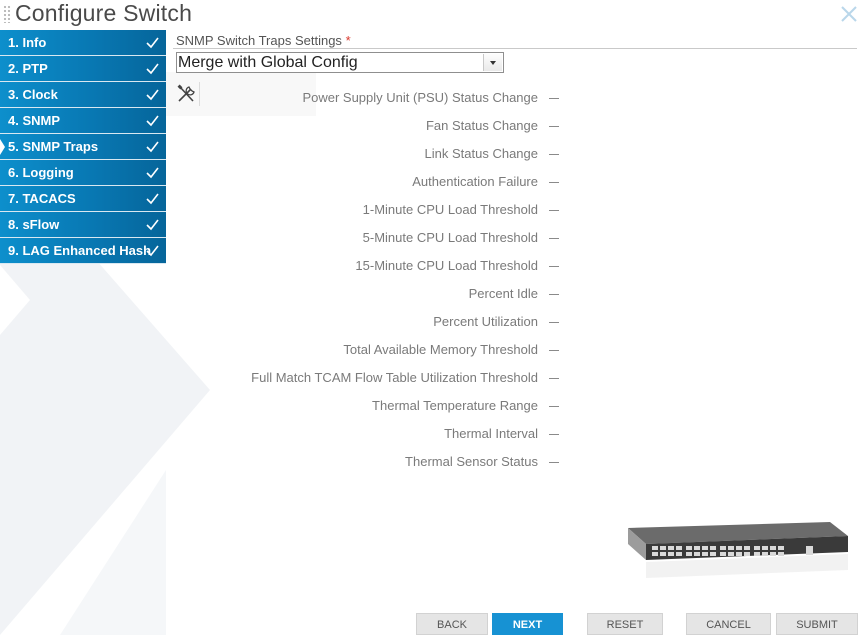 This screenshot has height=635, width=864. What do you see at coordinates (515, 48) in the screenshot?
I see `section-divider` at bounding box center [515, 48].